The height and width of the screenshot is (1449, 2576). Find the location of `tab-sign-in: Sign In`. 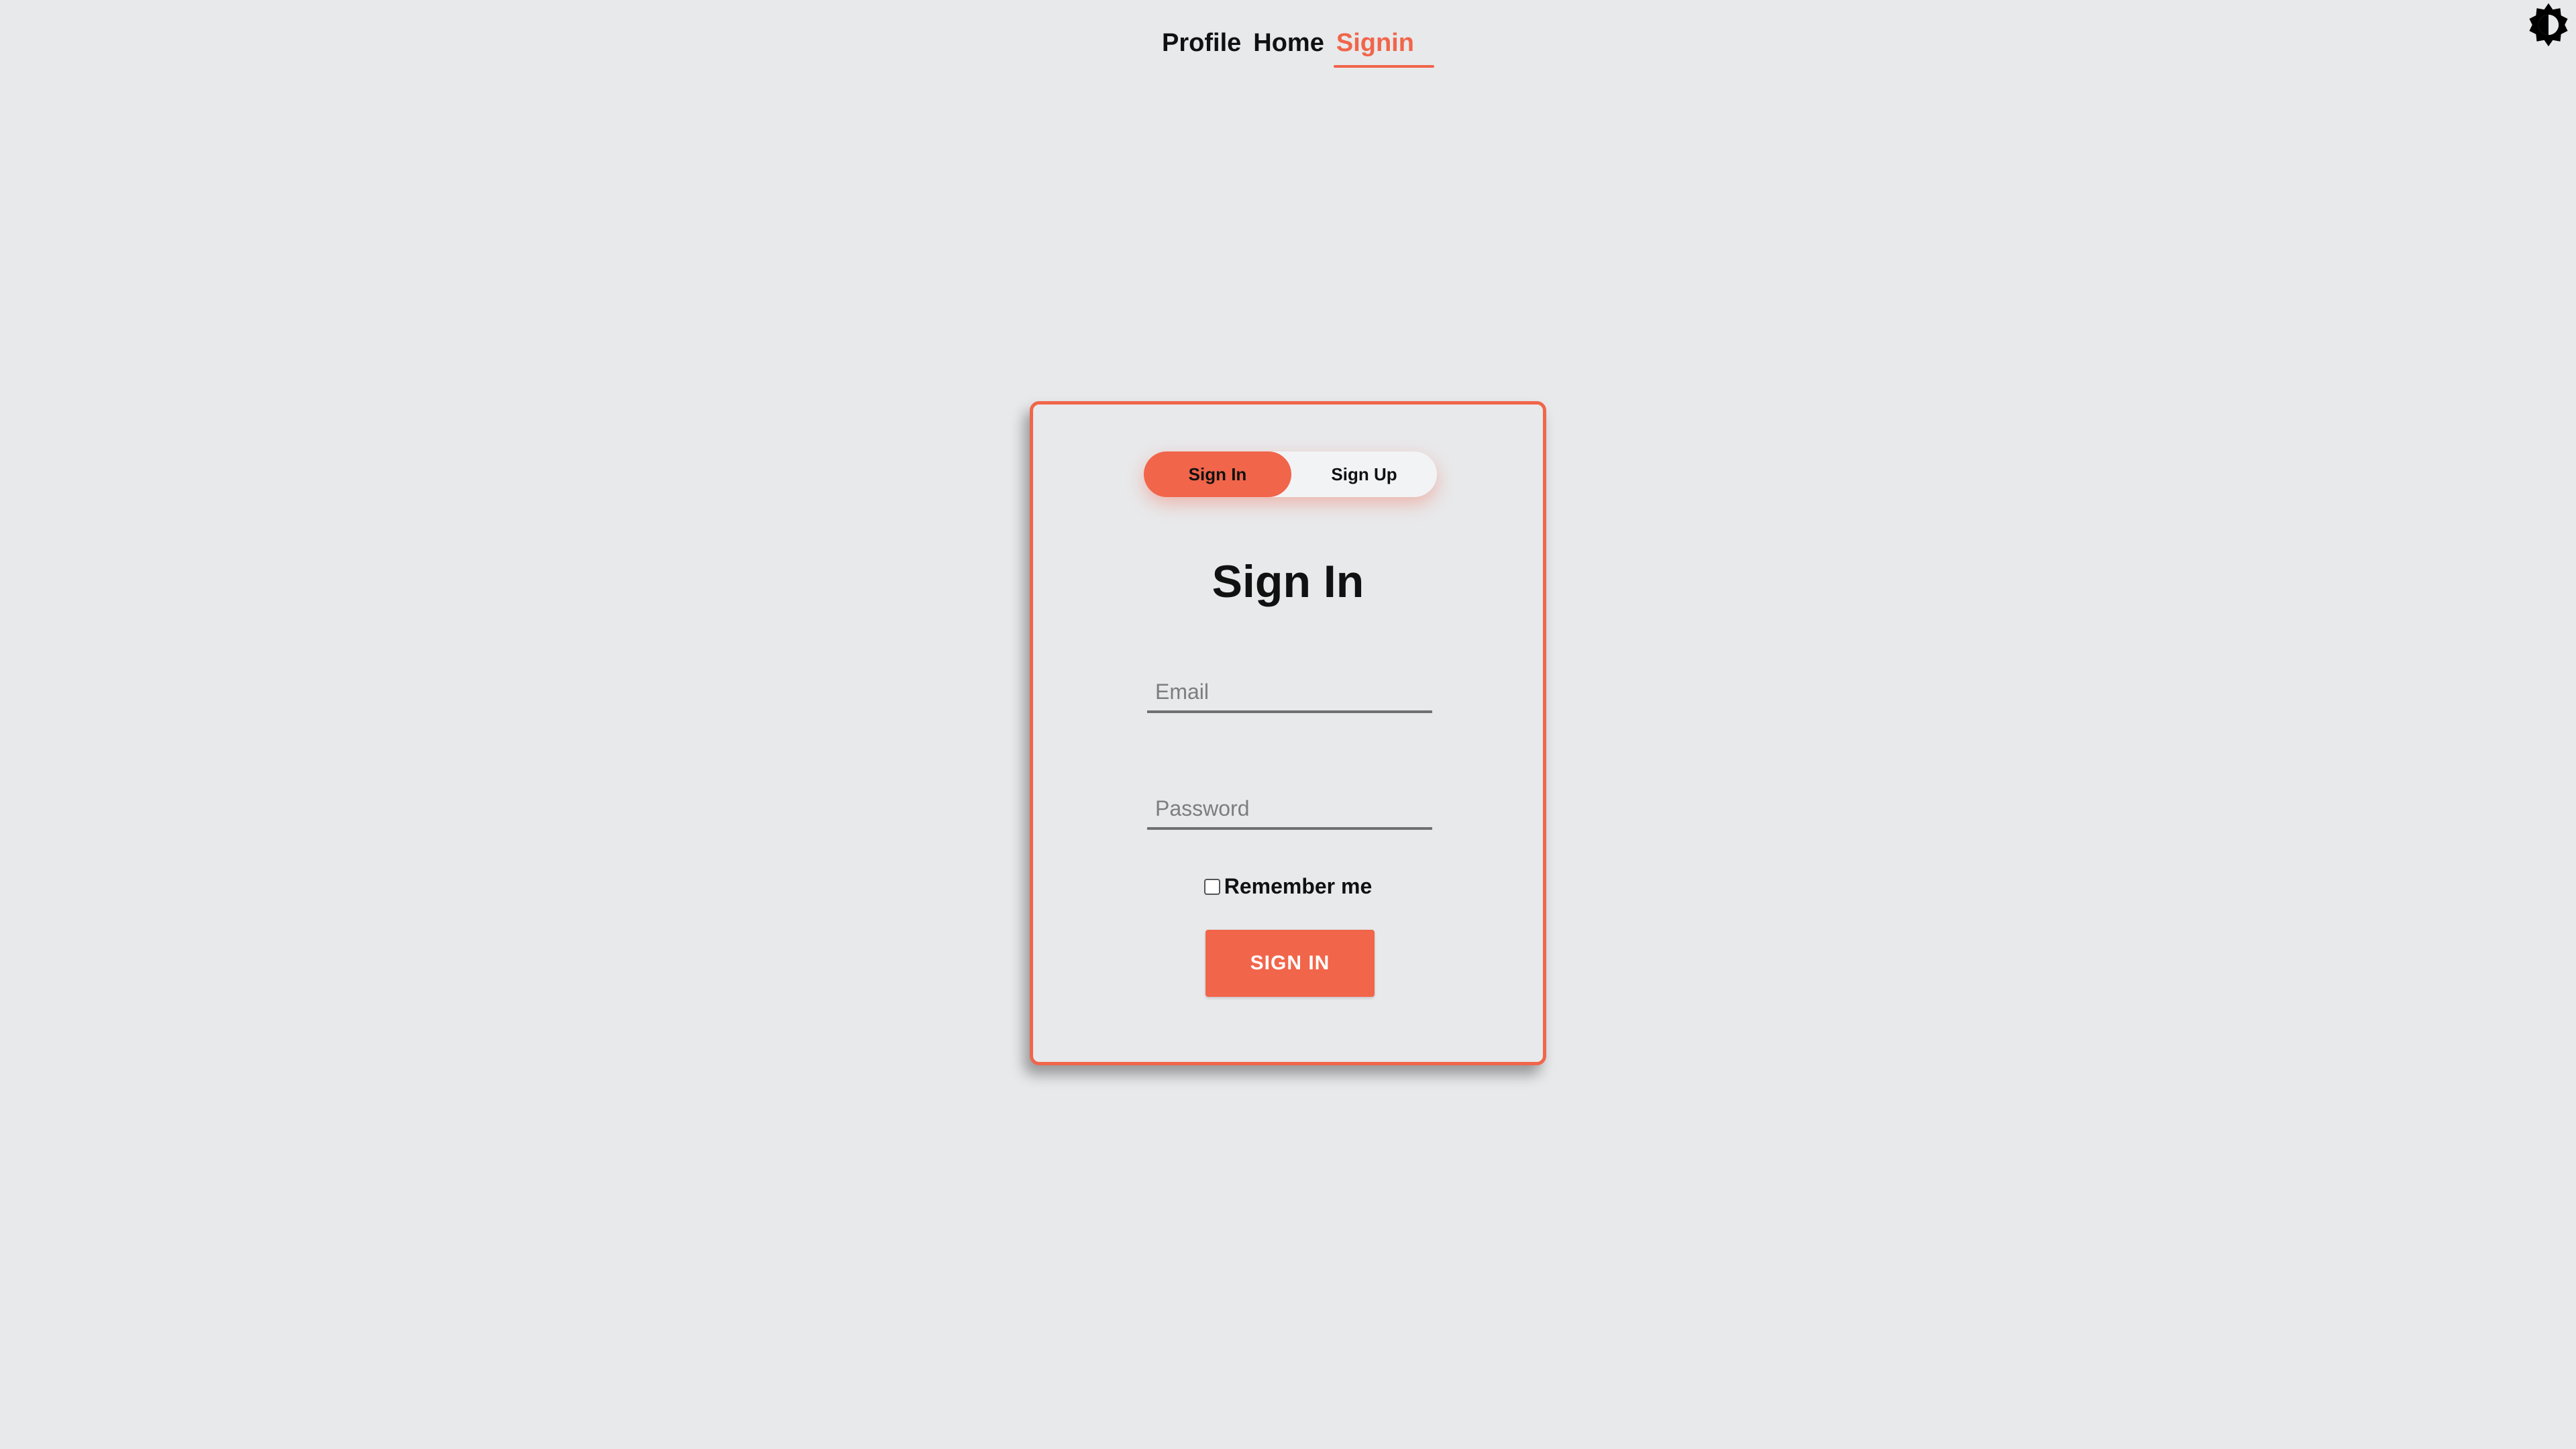

tab-sign-in: Sign In is located at coordinates (1217, 474).